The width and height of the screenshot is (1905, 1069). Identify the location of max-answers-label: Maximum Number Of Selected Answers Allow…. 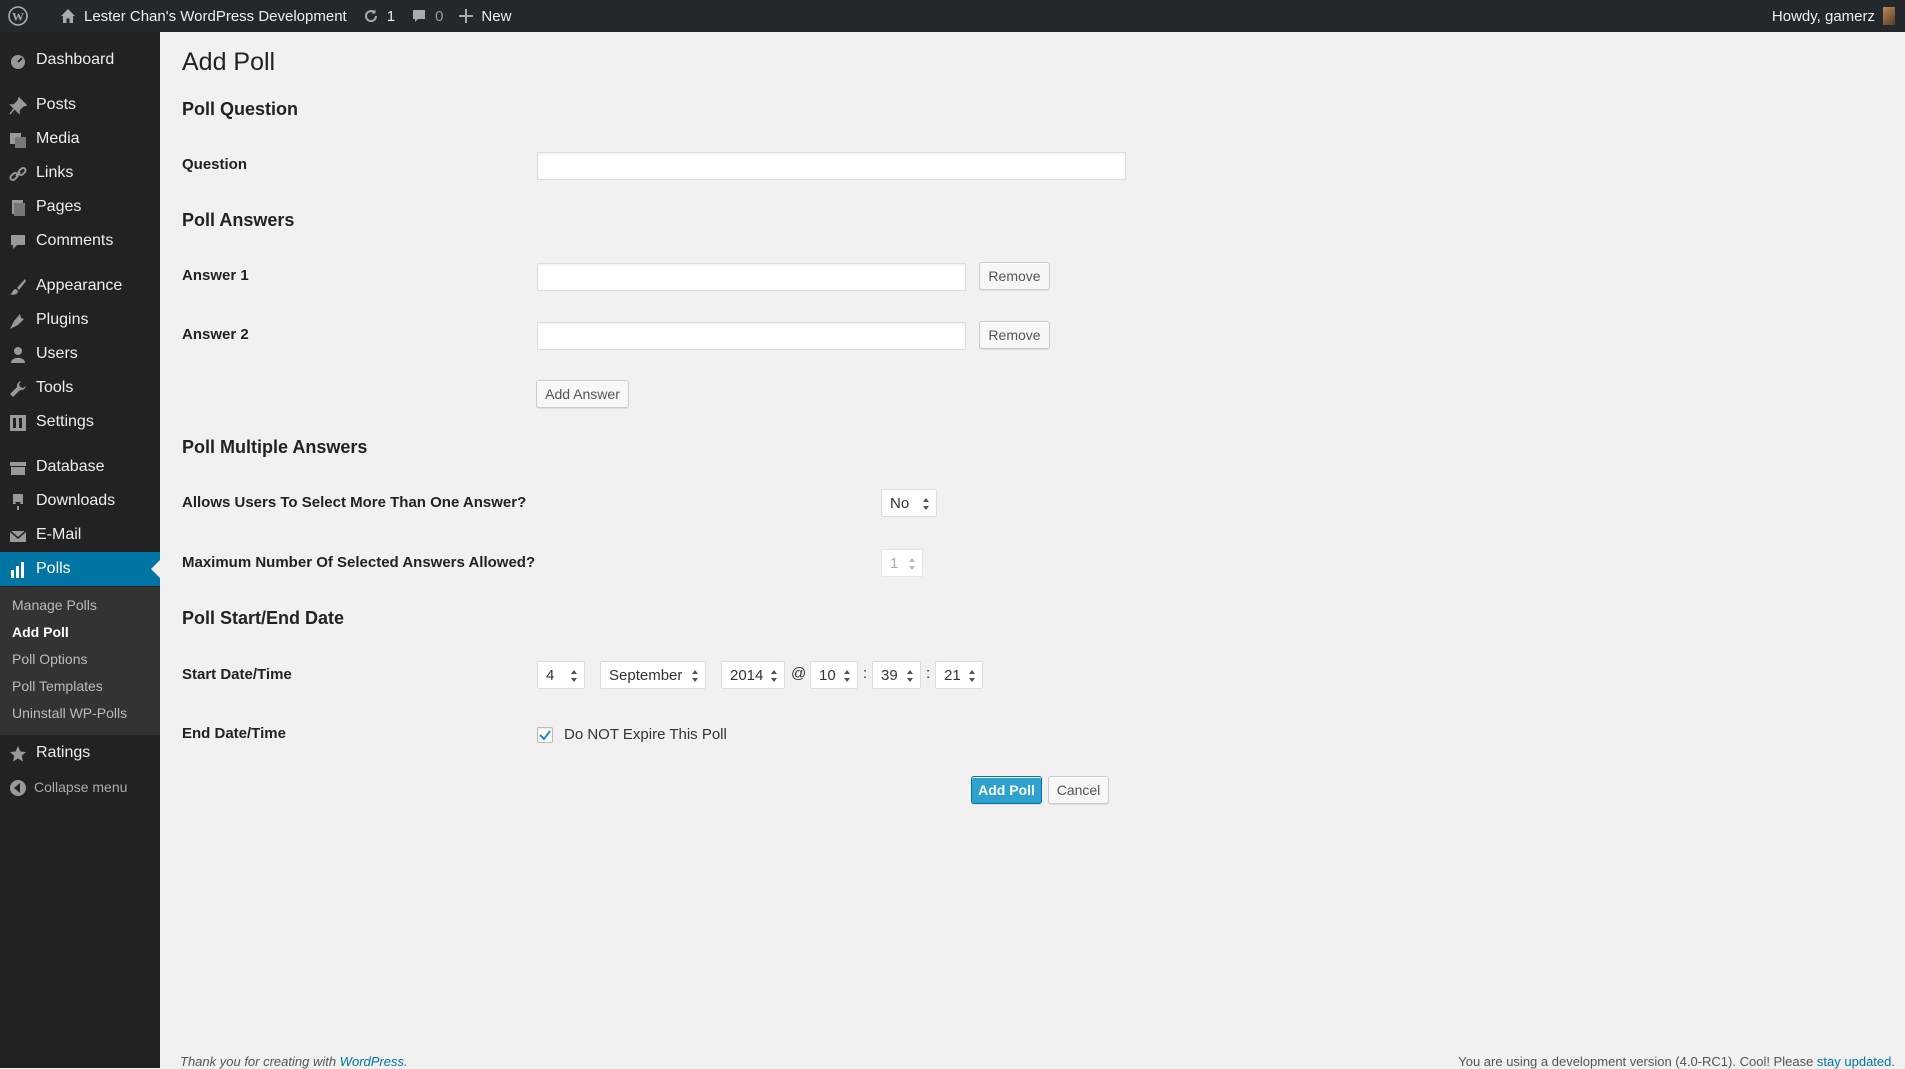
(359, 562).